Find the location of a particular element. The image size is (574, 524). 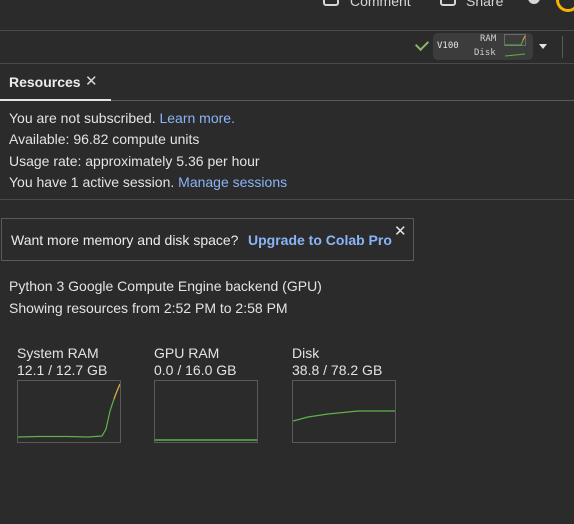

gpu-type-label: V100 is located at coordinates (448, 46).